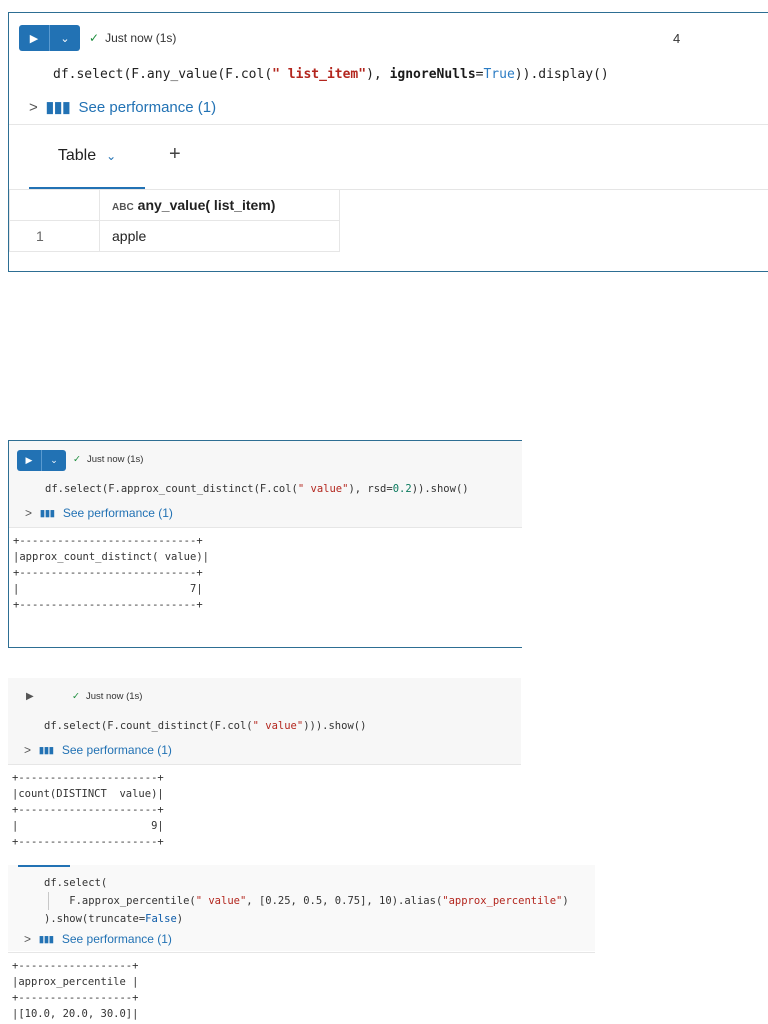 This screenshot has height=1024, width=768. What do you see at coordinates (123, 207) in the screenshot?
I see `string-type-icon: ABC` at bounding box center [123, 207].